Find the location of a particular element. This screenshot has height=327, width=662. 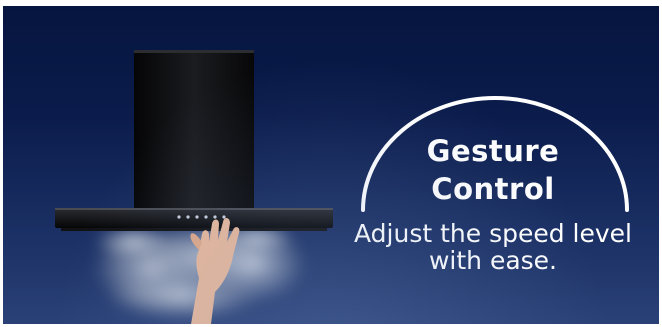

description-line-2: with ease. is located at coordinates (493, 260).